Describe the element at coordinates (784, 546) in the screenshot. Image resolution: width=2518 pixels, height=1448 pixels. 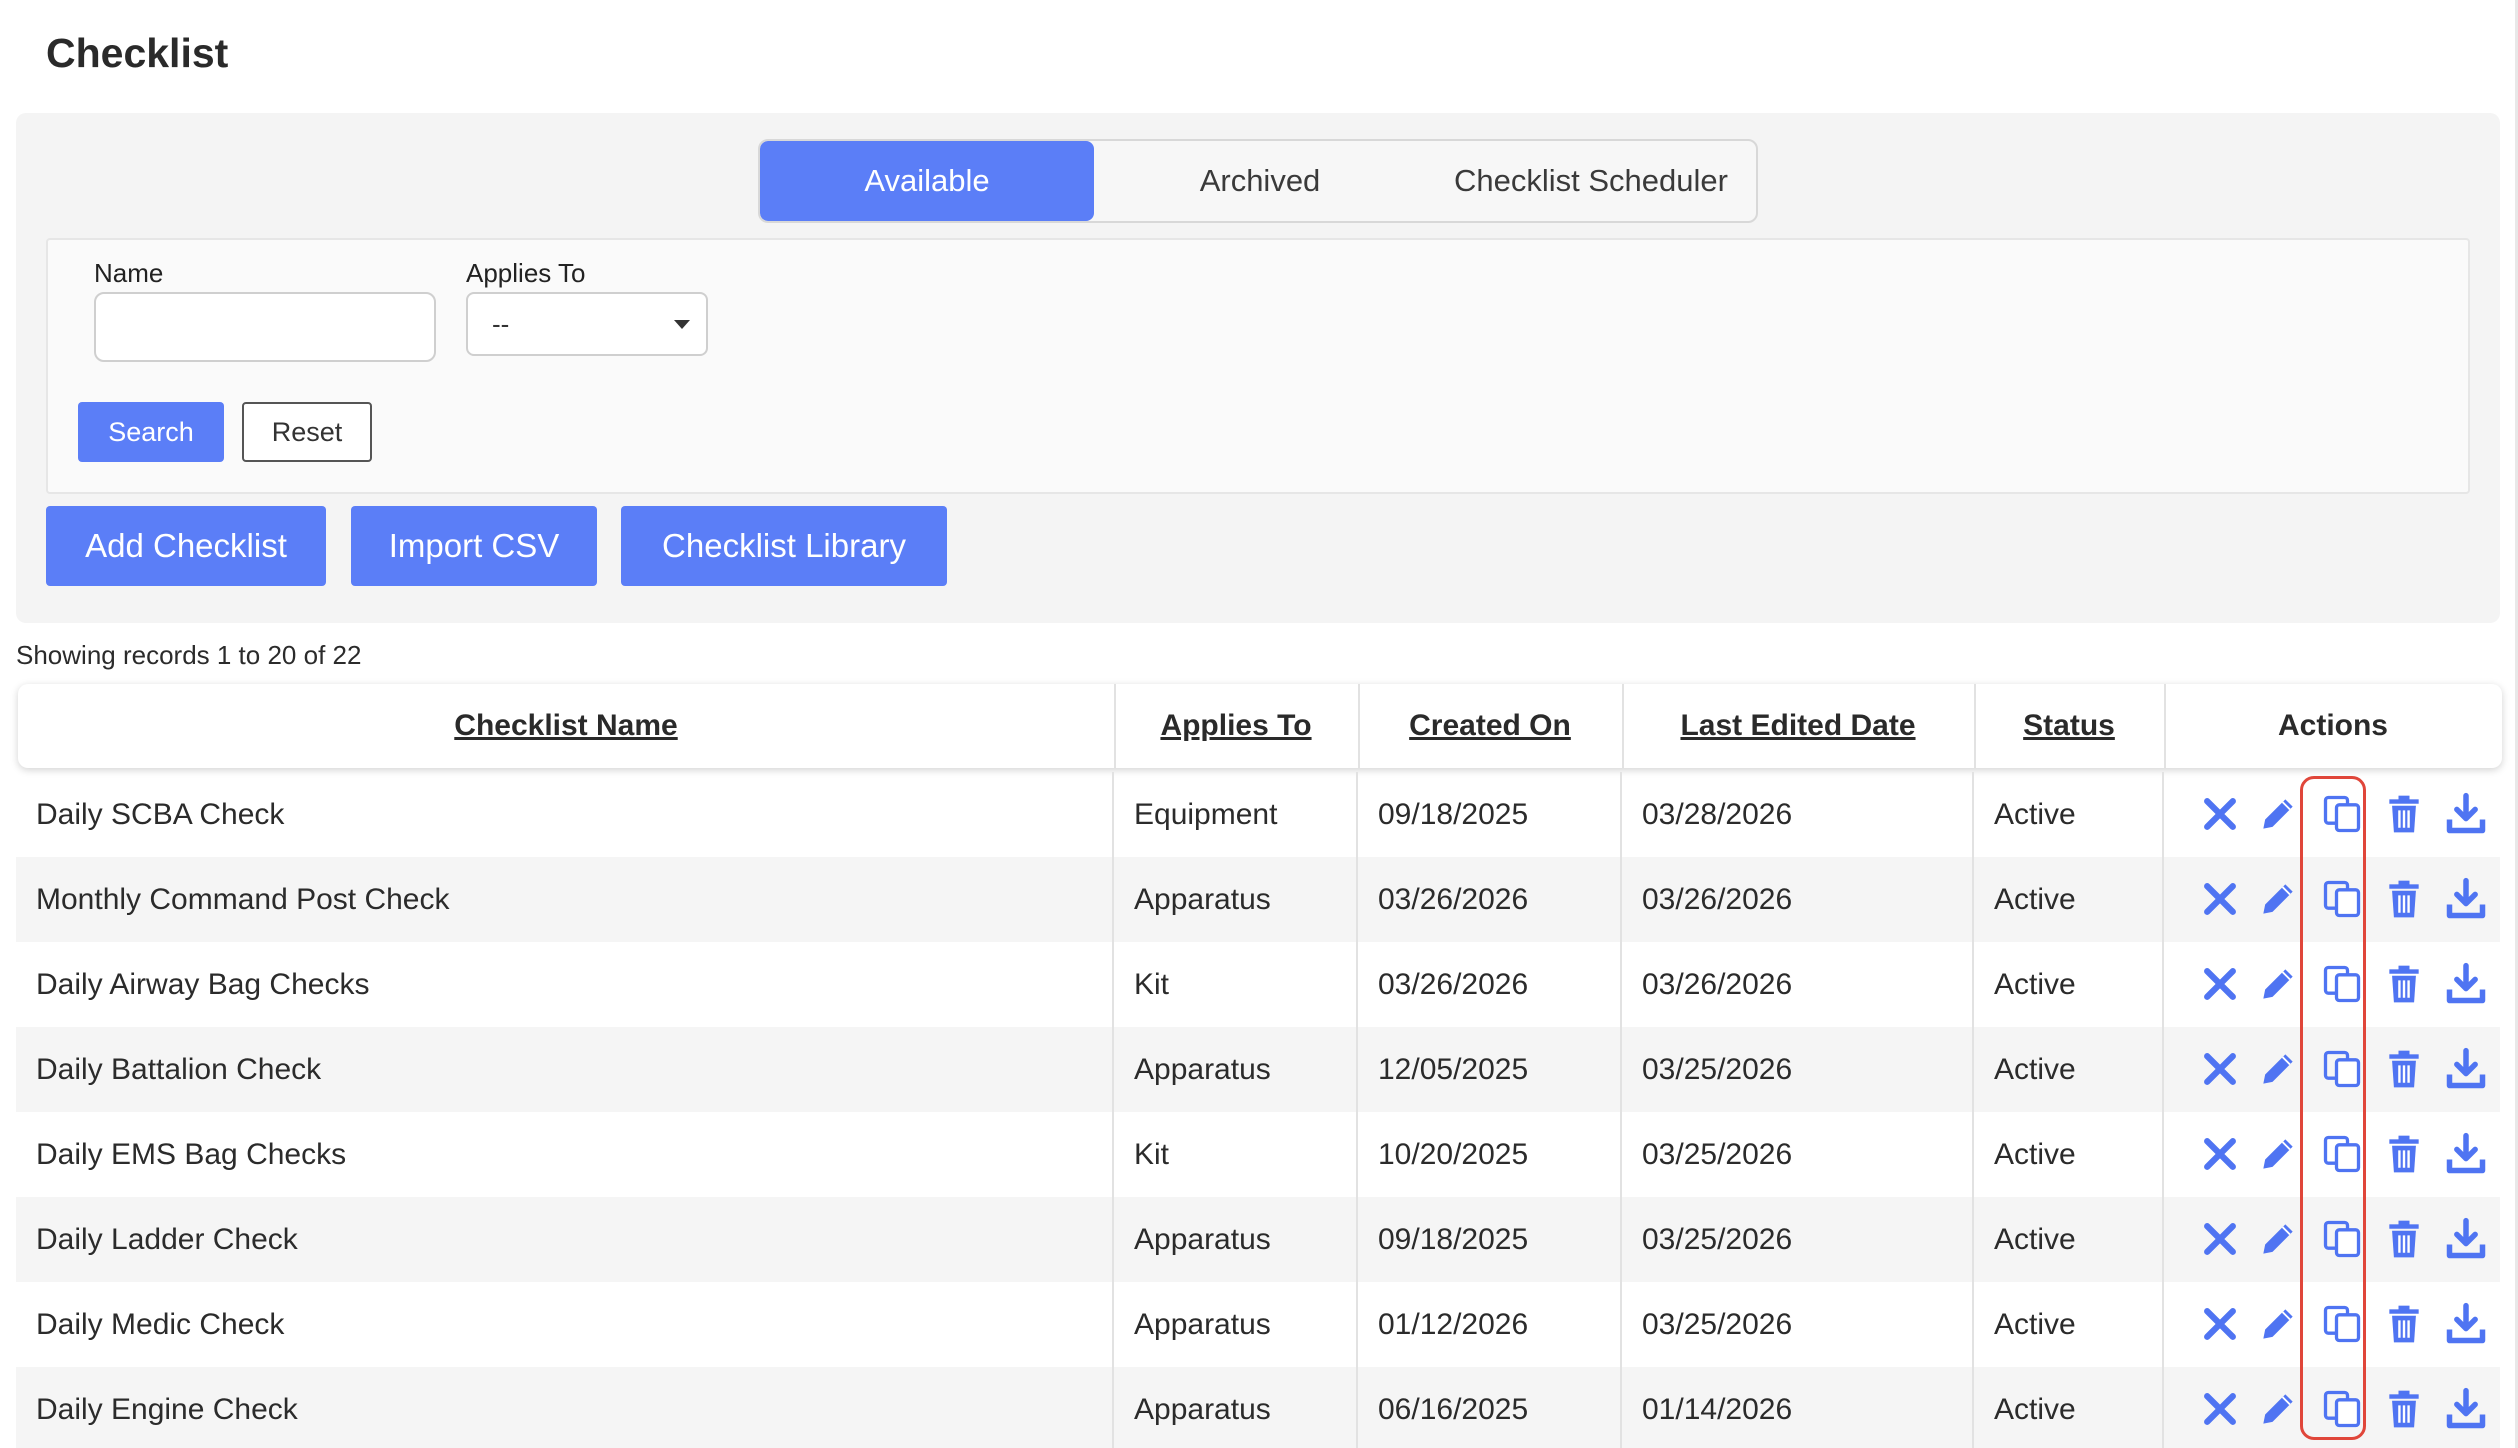
I see `checklist-library-button: Checklist Library` at that location.